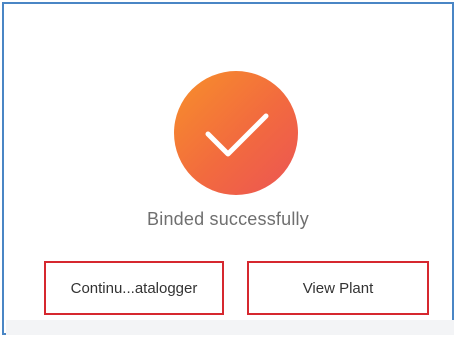  I want to click on checkmark-icon, so click(237, 135).